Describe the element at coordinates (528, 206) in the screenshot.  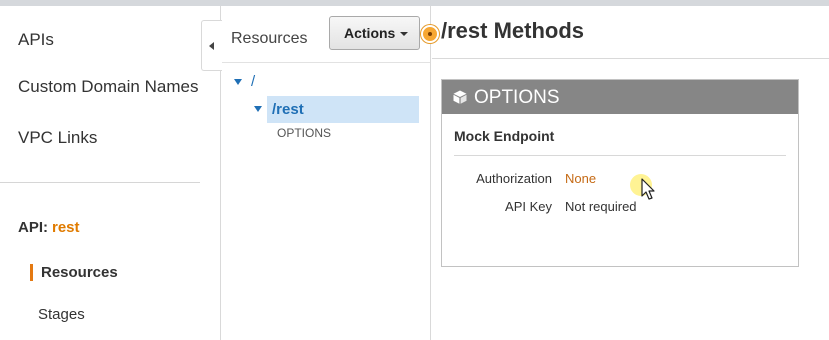
I see `api-key-label: API Key` at that location.